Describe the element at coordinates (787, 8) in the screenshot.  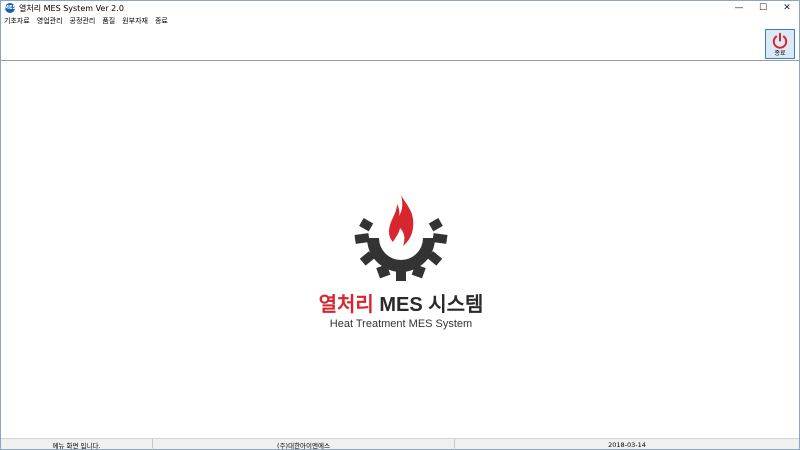
I see `close-button: ✕` at that location.